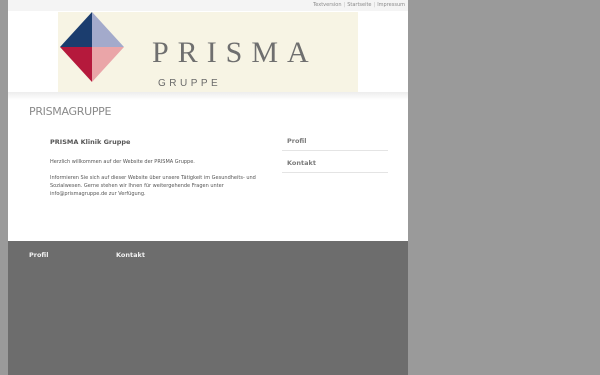  What do you see at coordinates (90, 142) in the screenshot?
I see `content-title: PRISMA Klinik Gruppe` at bounding box center [90, 142].